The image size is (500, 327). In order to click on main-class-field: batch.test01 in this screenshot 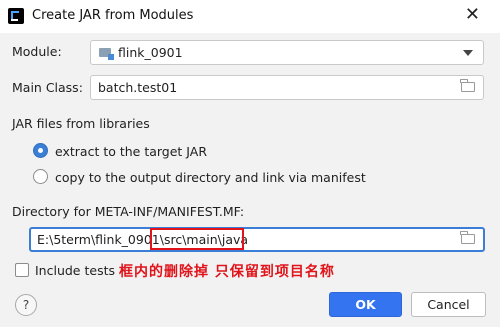, I will do `click(287, 87)`.